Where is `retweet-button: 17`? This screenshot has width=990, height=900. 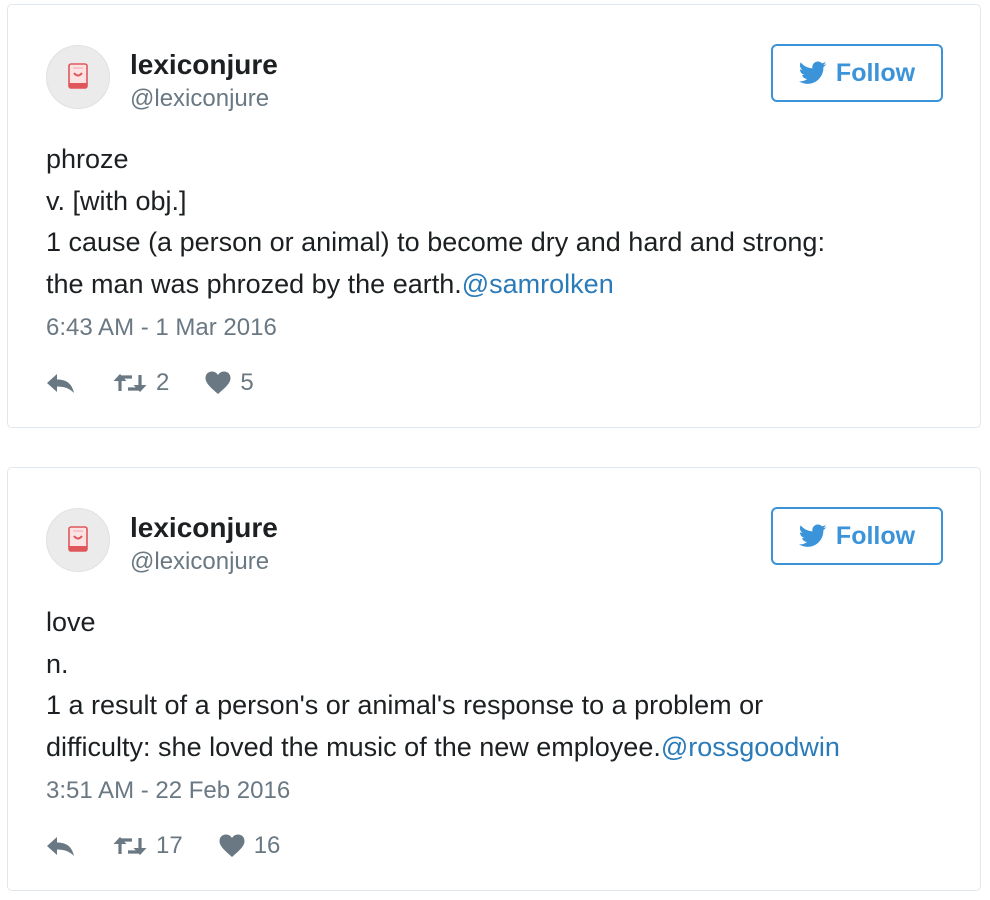
retweet-button: 17 is located at coordinates (148, 846).